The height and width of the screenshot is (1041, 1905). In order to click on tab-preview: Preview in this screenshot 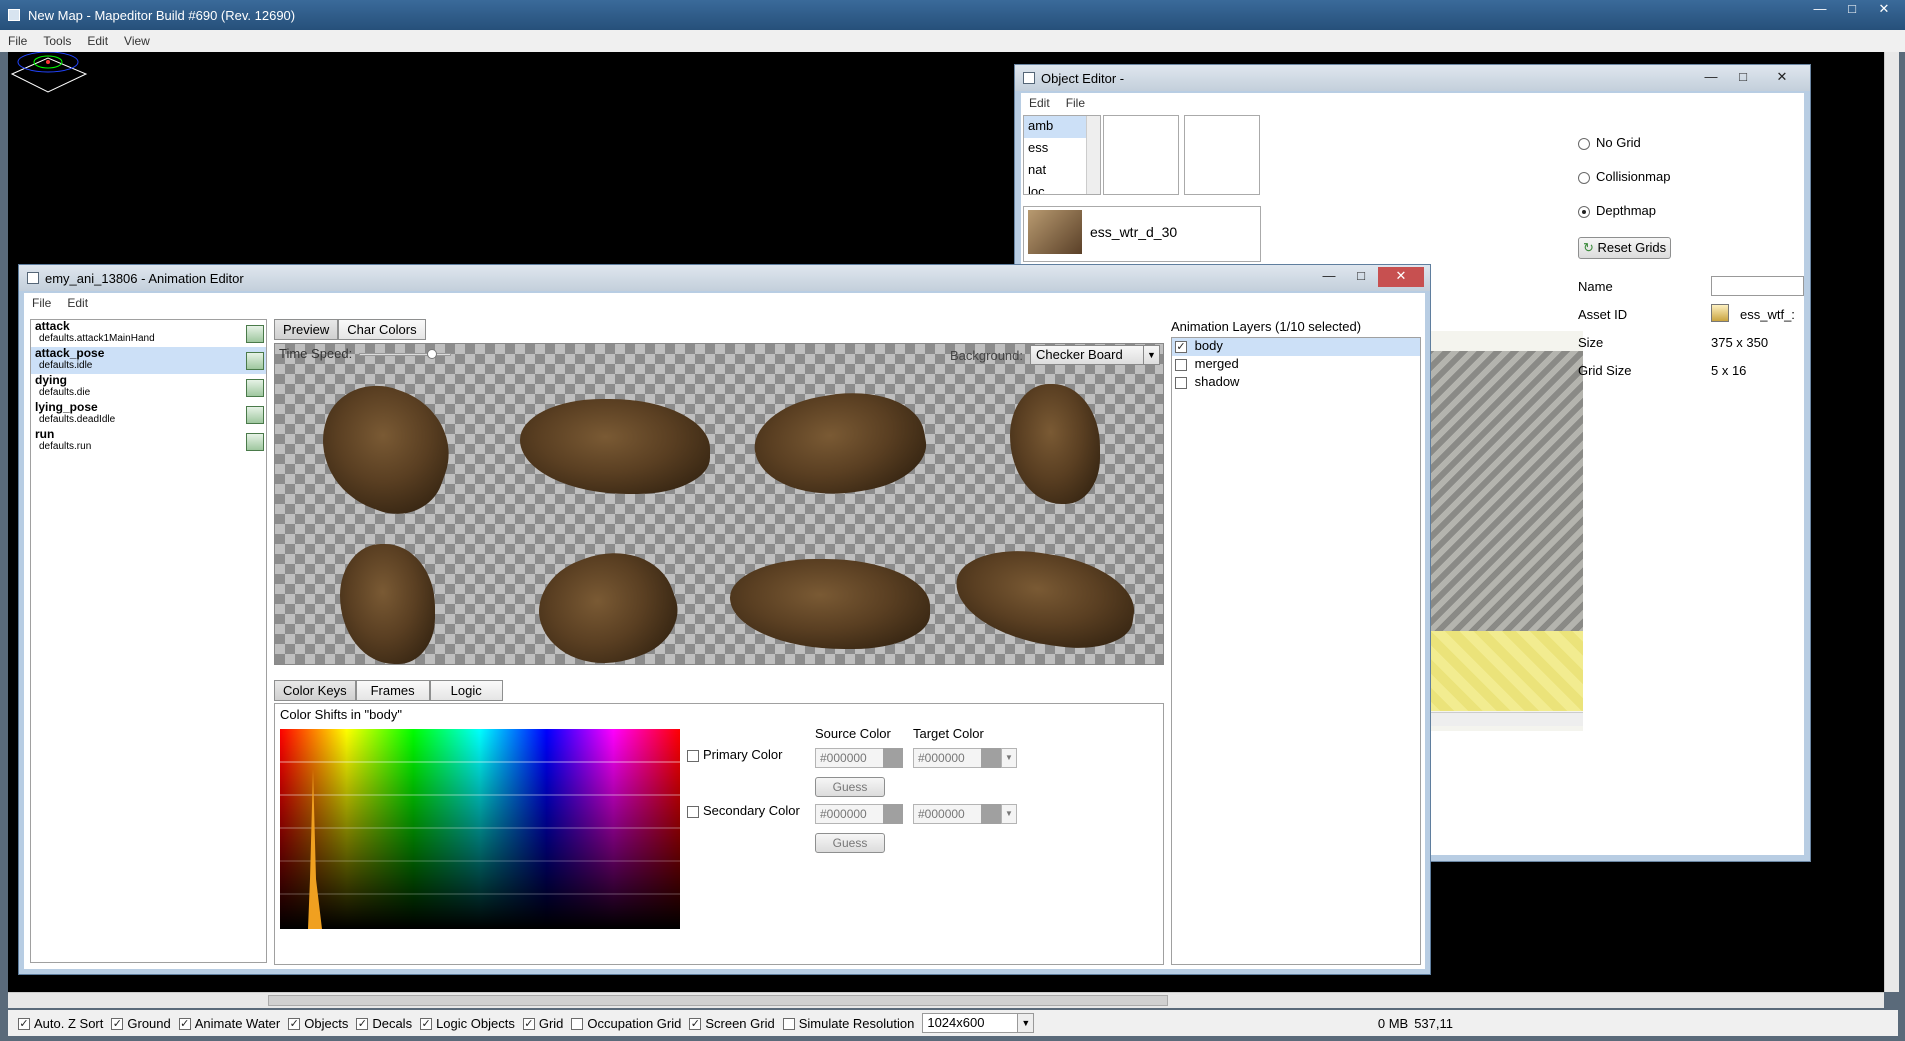, I will do `click(306, 329)`.